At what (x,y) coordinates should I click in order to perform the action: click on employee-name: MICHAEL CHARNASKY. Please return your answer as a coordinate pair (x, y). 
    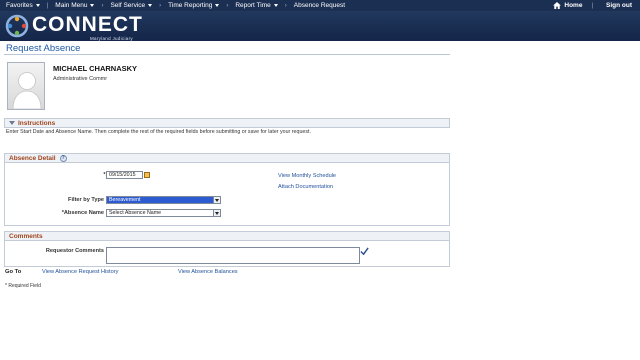
    Looking at the image, I should click on (95, 68).